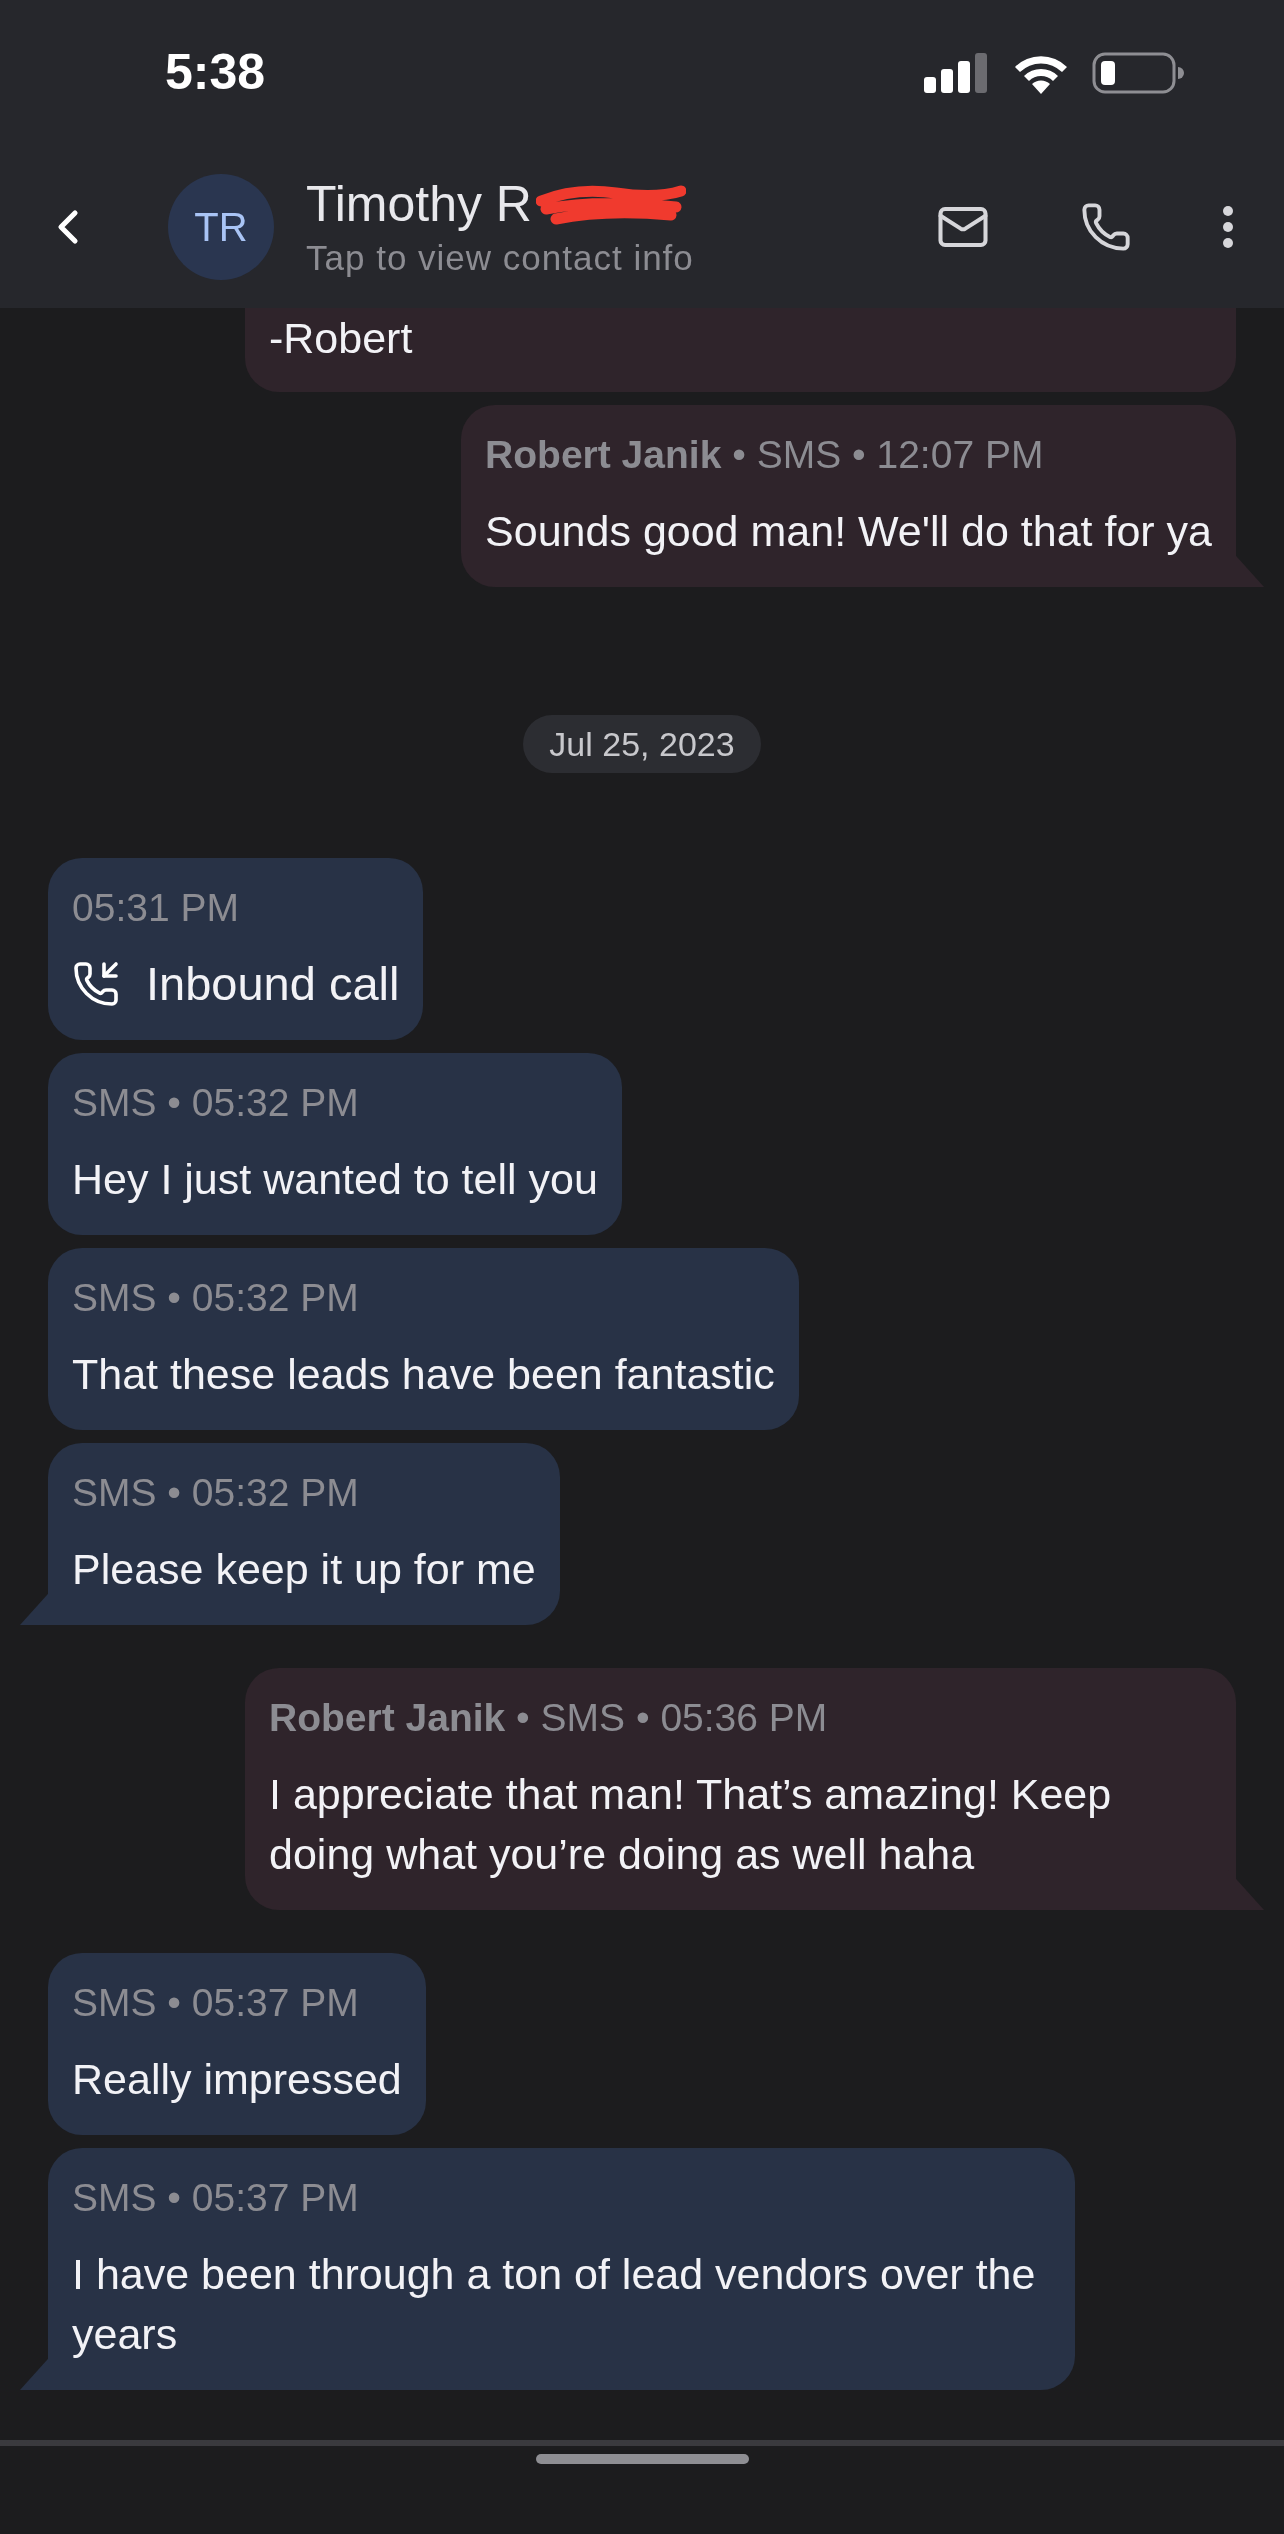  Describe the element at coordinates (237, 2079) in the screenshot. I see `message-text: Really impressed` at that location.